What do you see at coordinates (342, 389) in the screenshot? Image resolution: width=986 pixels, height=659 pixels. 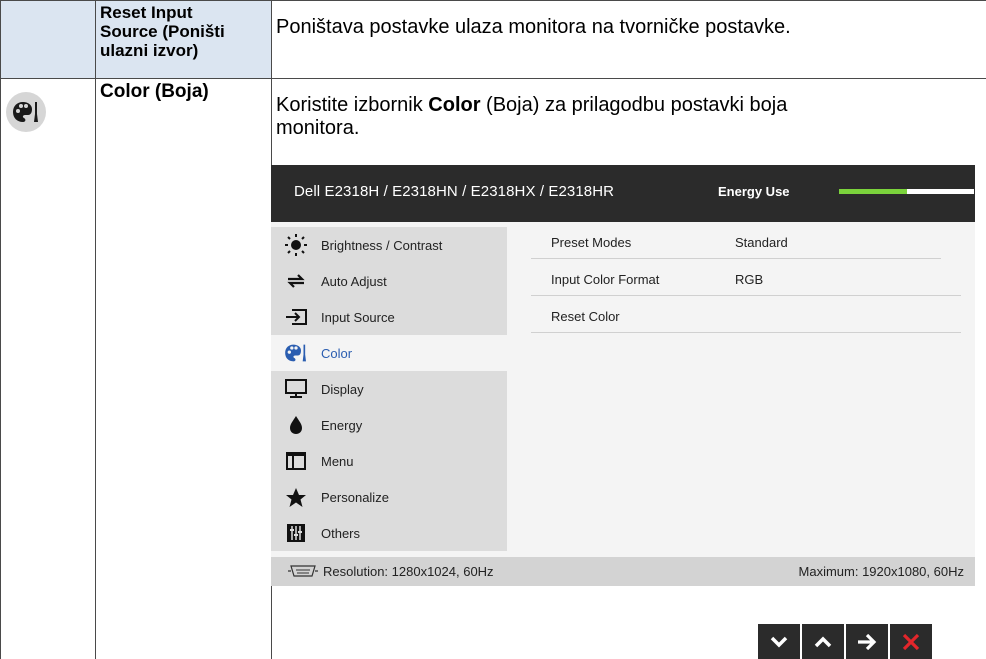 I see `menu-item-label: Display` at bounding box center [342, 389].